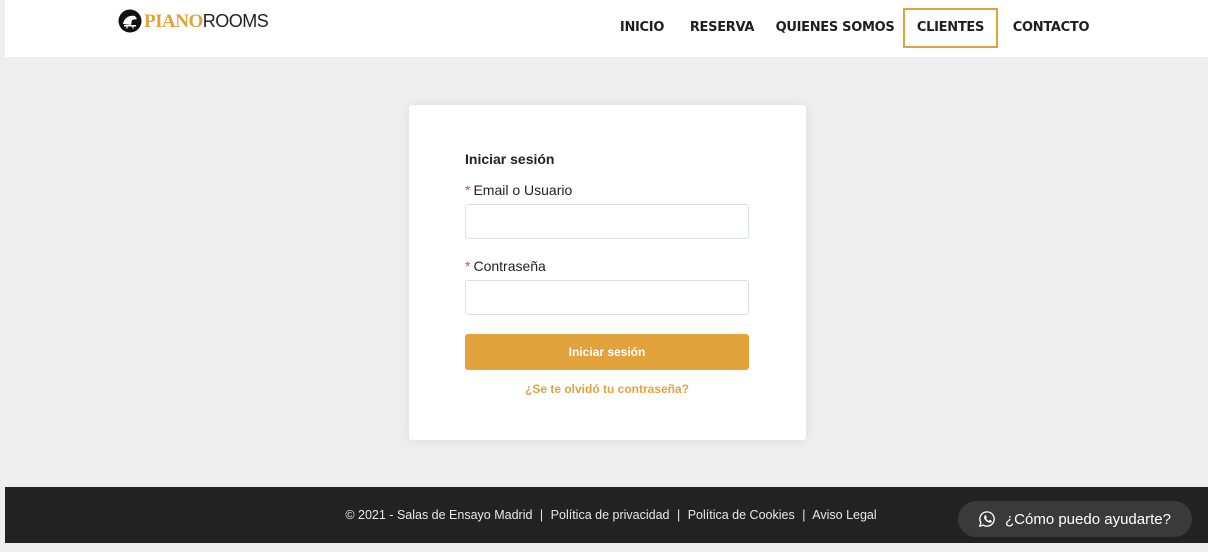  I want to click on footer-link-cookies: Política de Cookies, so click(741, 515).